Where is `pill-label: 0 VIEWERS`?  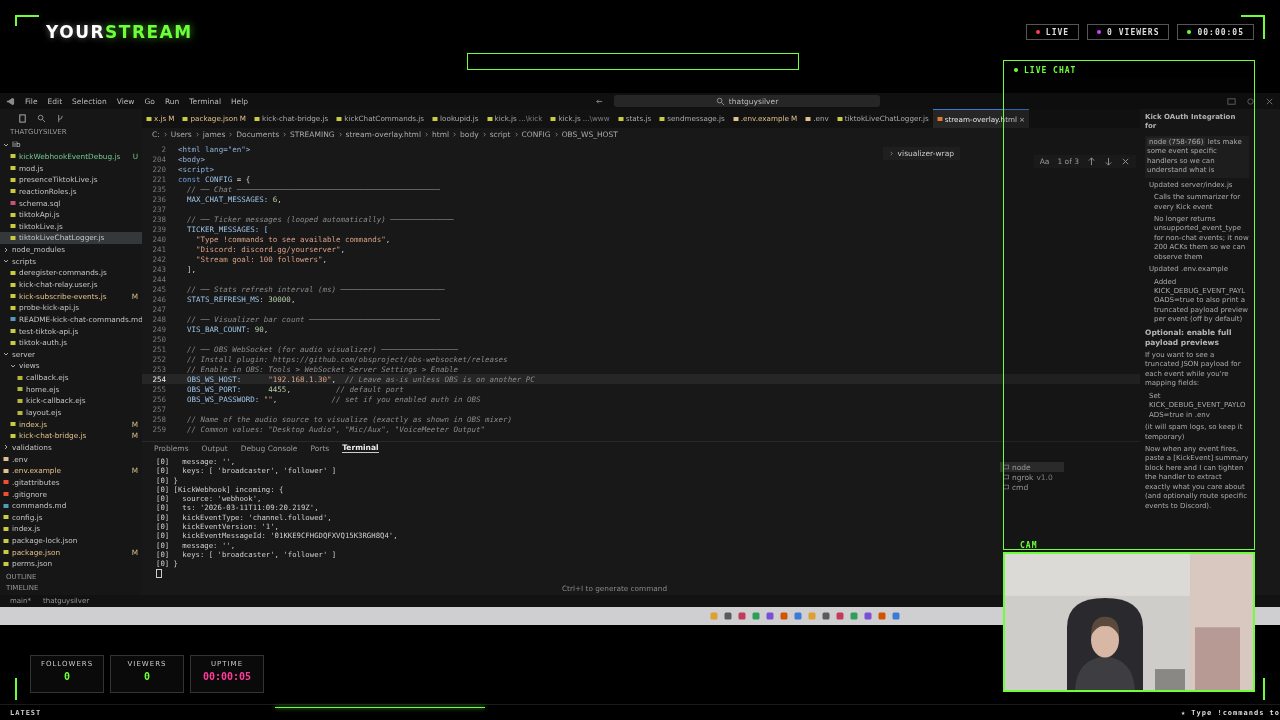
pill-label: 0 VIEWERS is located at coordinates (1133, 32).